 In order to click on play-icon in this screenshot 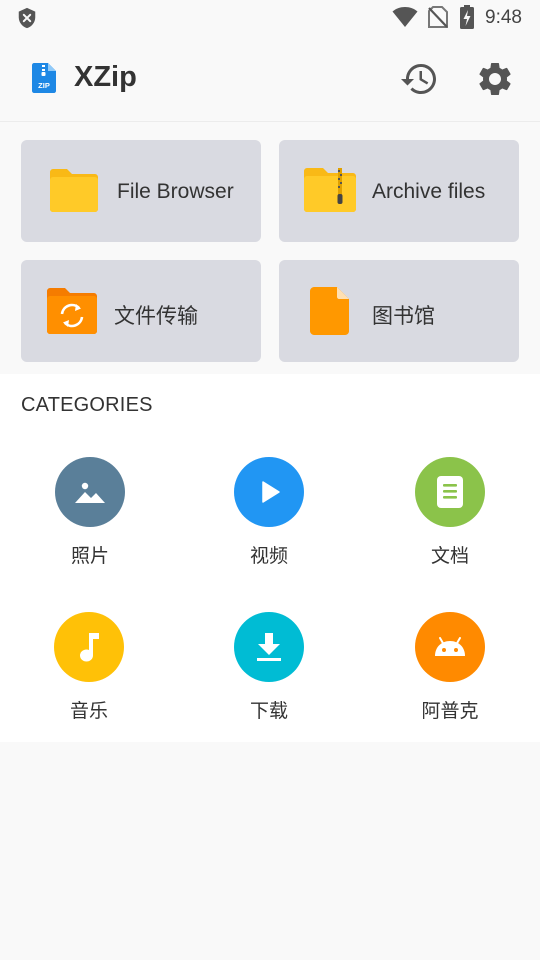, I will do `click(271, 492)`.